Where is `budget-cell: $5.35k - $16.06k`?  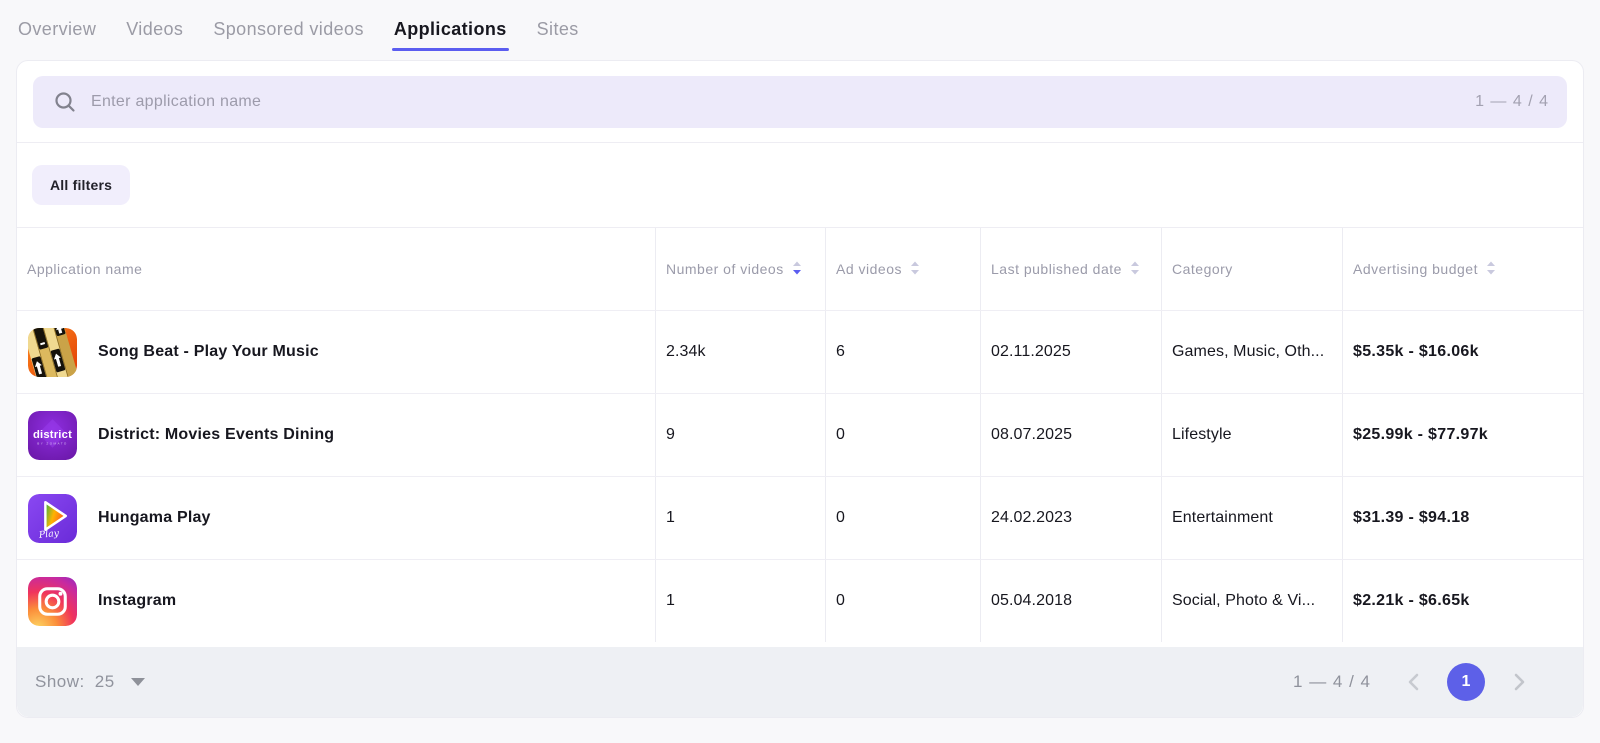 budget-cell: $5.35k - $16.06k is located at coordinates (1462, 352).